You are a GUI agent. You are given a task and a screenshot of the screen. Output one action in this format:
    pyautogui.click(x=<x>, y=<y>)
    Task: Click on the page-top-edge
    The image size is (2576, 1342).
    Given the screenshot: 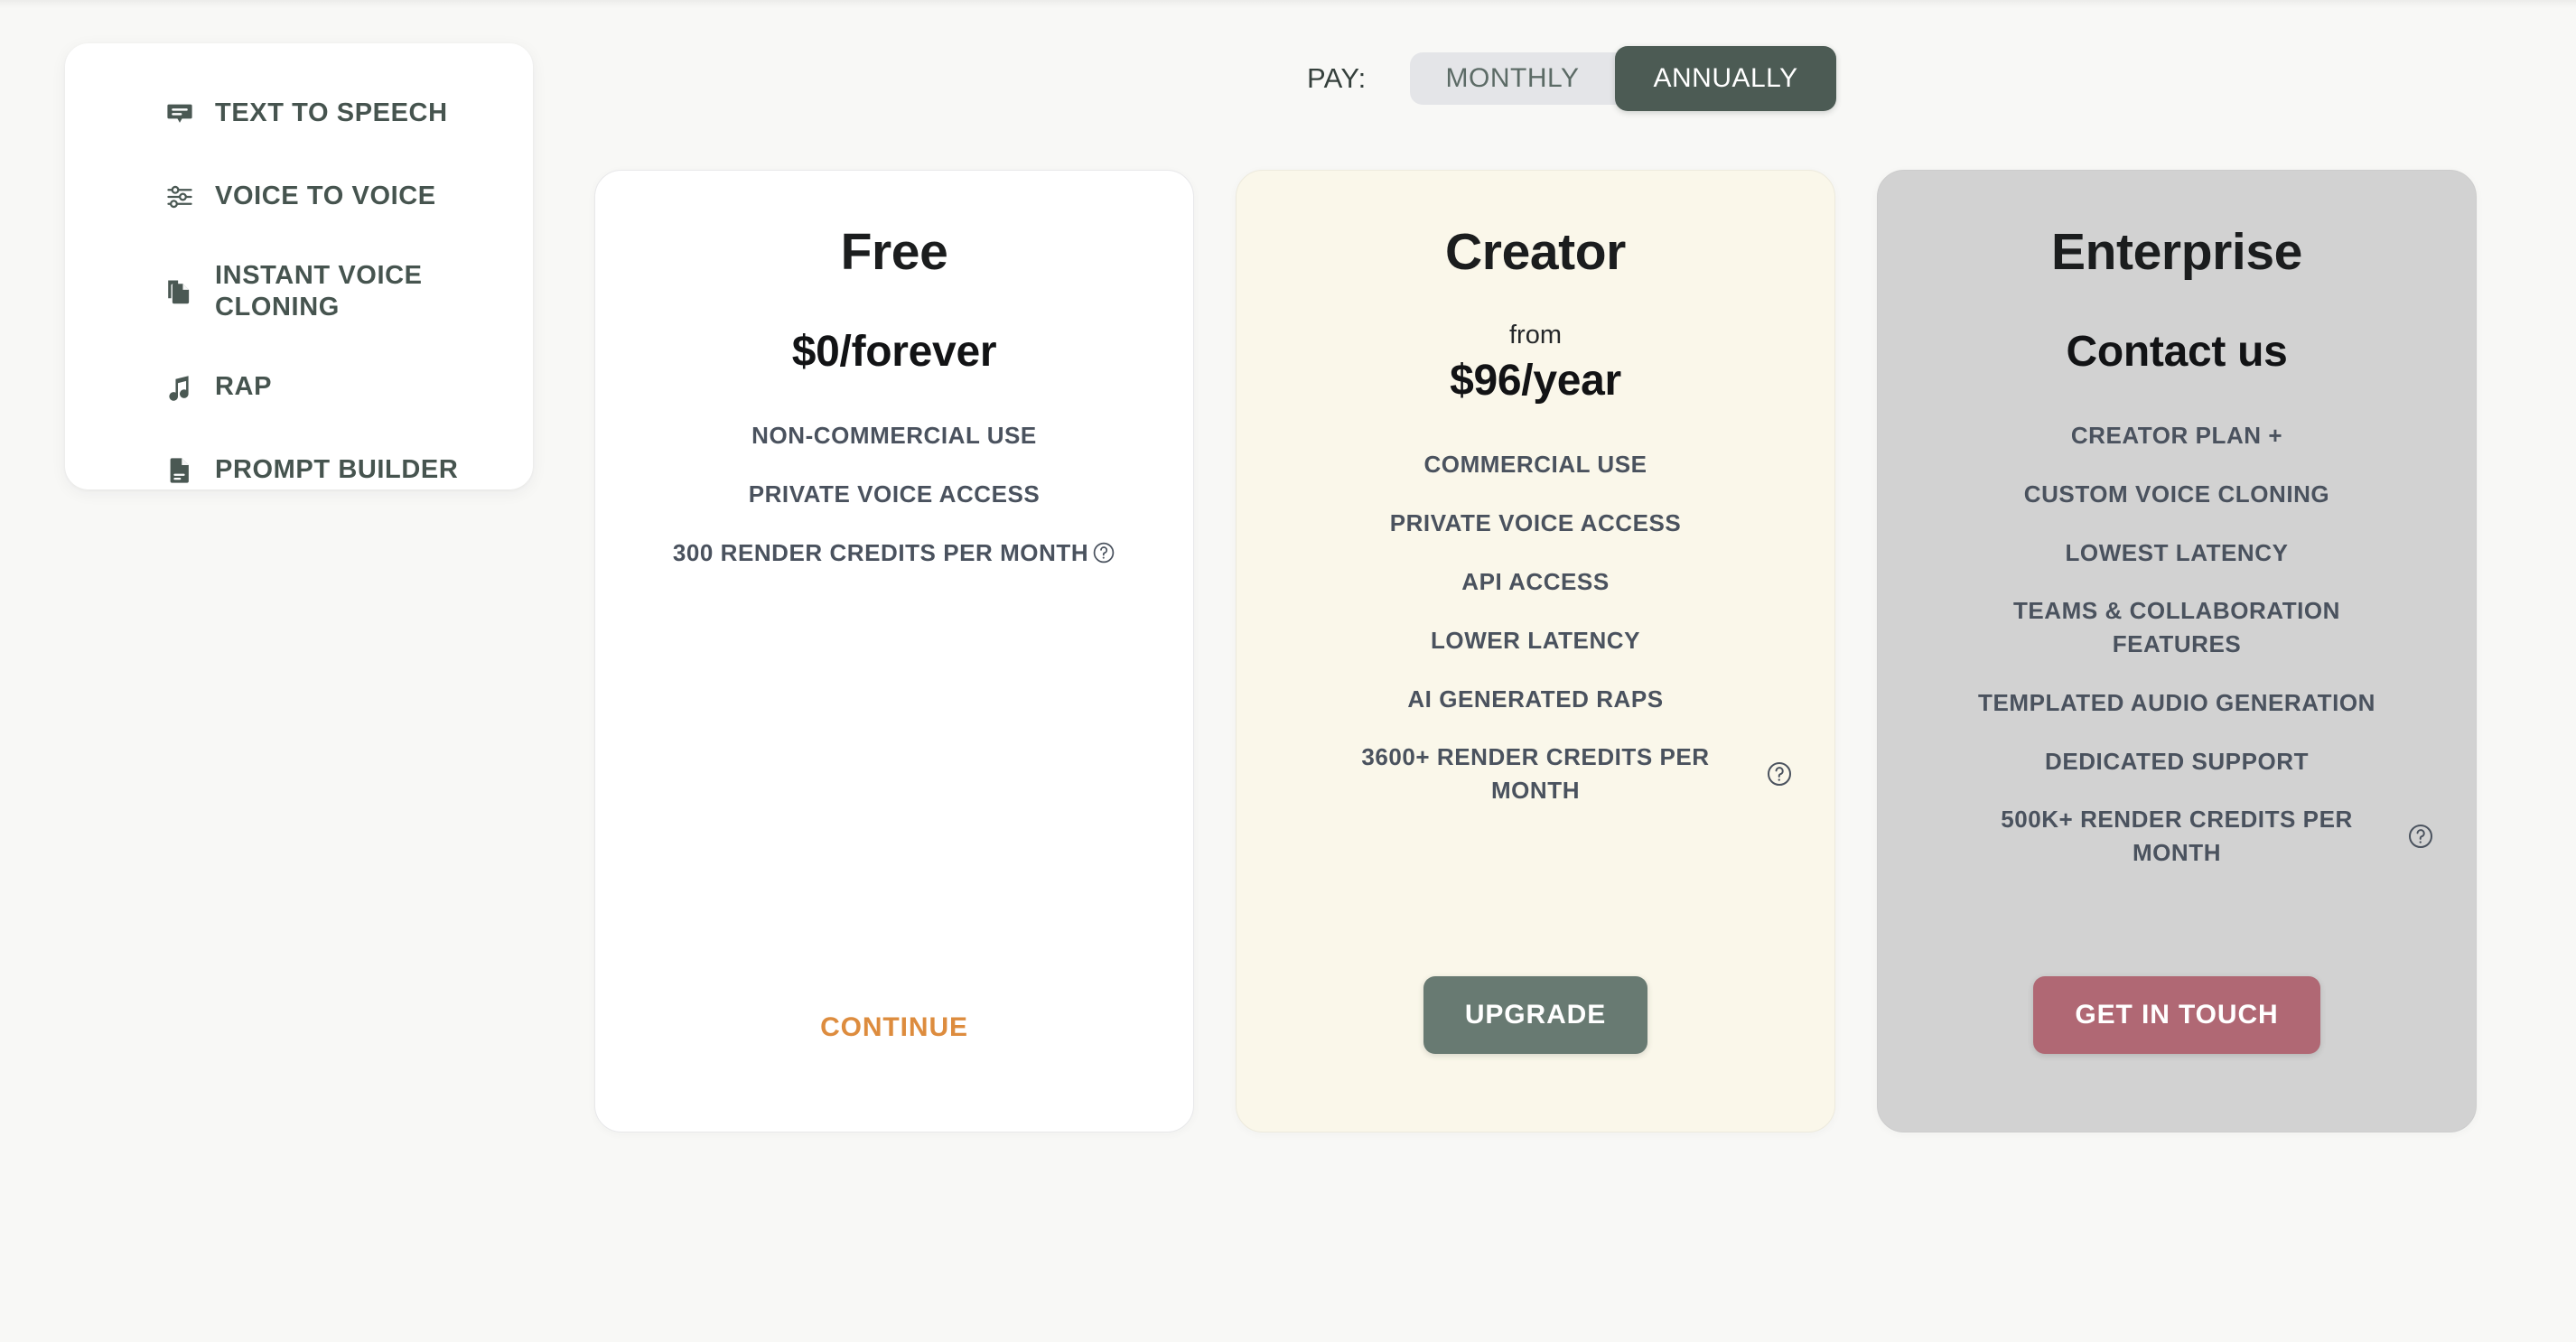 What is the action you would take?
    pyautogui.click(x=1288, y=4)
    